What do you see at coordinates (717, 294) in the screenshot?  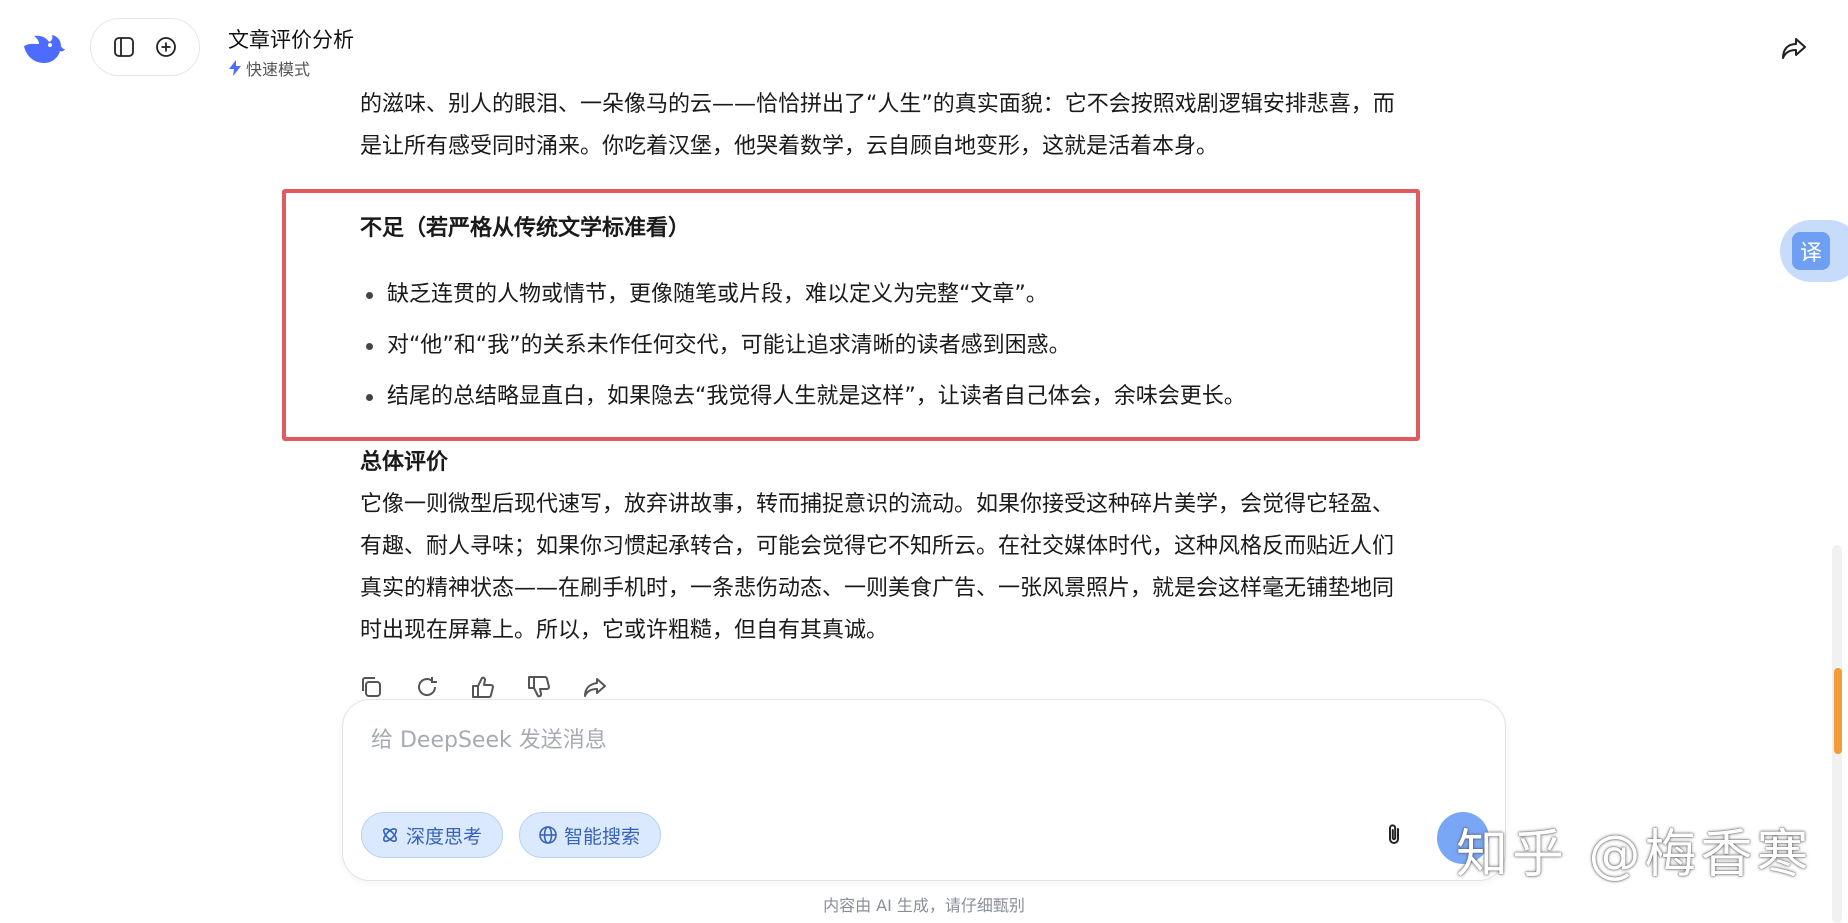 I see `list-item-text: 缺乏连贯的人物或情节，更像随笔或片段，难以定义为完整“文章”。` at bounding box center [717, 294].